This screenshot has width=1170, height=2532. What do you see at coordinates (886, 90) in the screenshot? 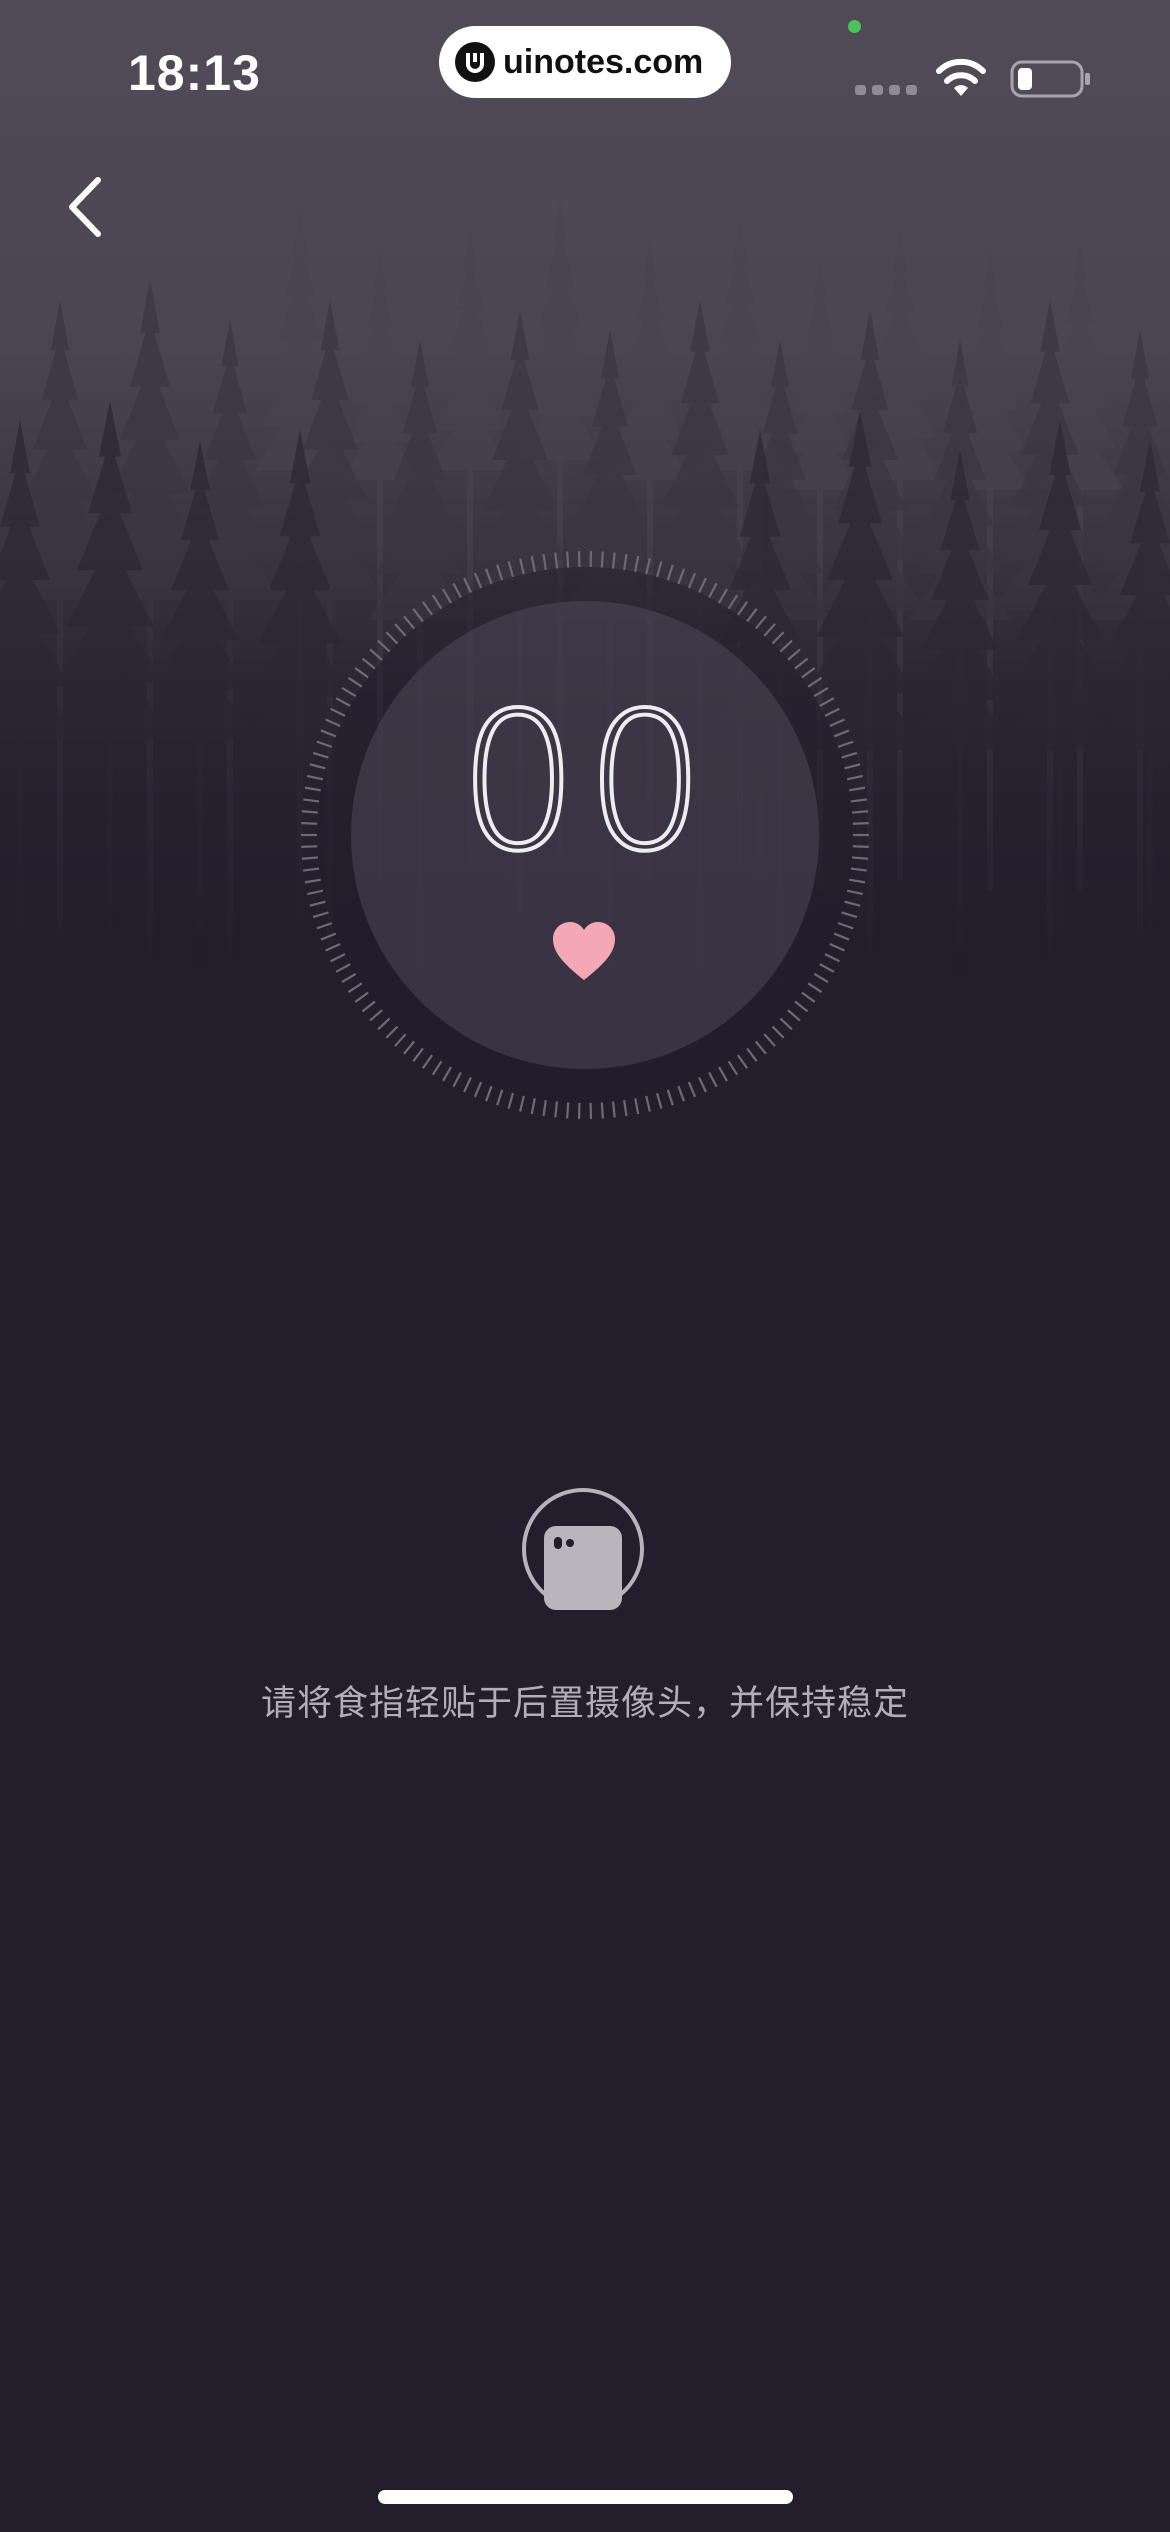
I see `cellular-signal-icon` at bounding box center [886, 90].